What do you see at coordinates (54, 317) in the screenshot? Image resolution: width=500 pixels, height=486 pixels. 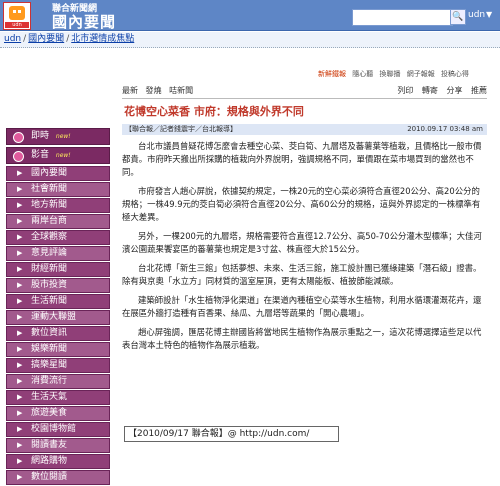 I see `sidebar-subitem-label: 運動大聯盟` at bounding box center [54, 317].